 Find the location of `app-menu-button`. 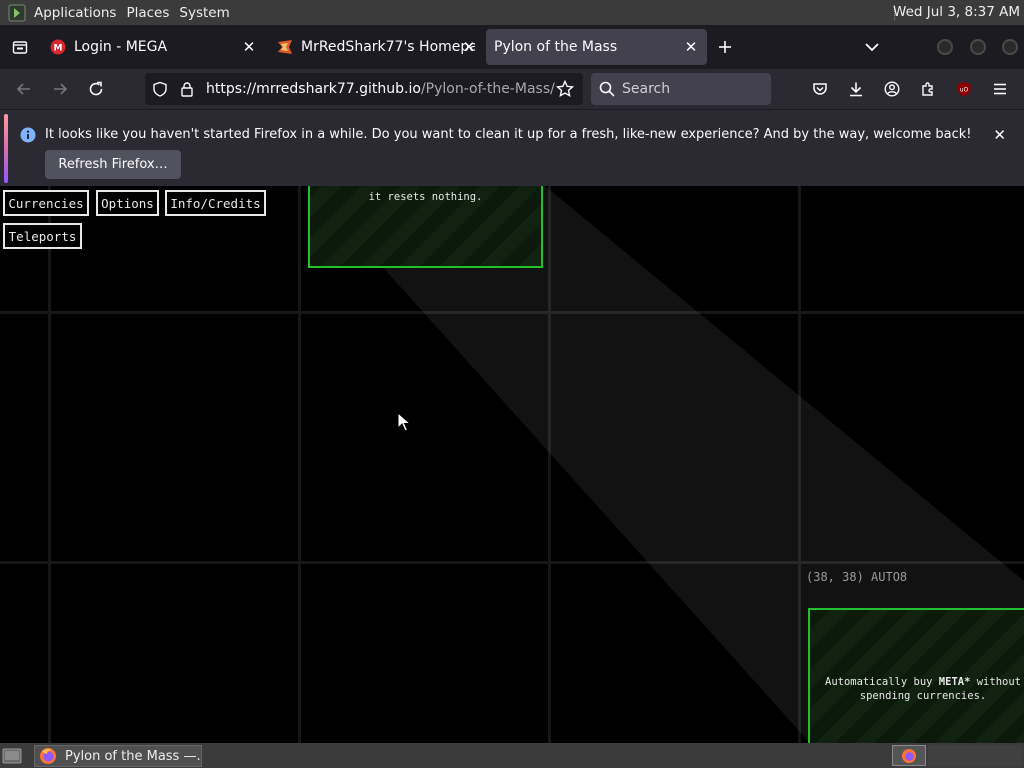

app-menu-button is located at coordinates (1000, 89).